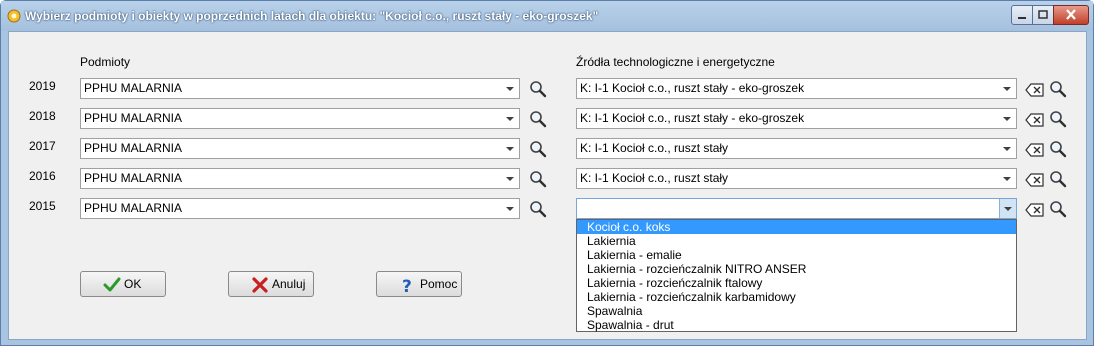  I want to click on dropdown-option: Spawalnia, so click(796, 311).